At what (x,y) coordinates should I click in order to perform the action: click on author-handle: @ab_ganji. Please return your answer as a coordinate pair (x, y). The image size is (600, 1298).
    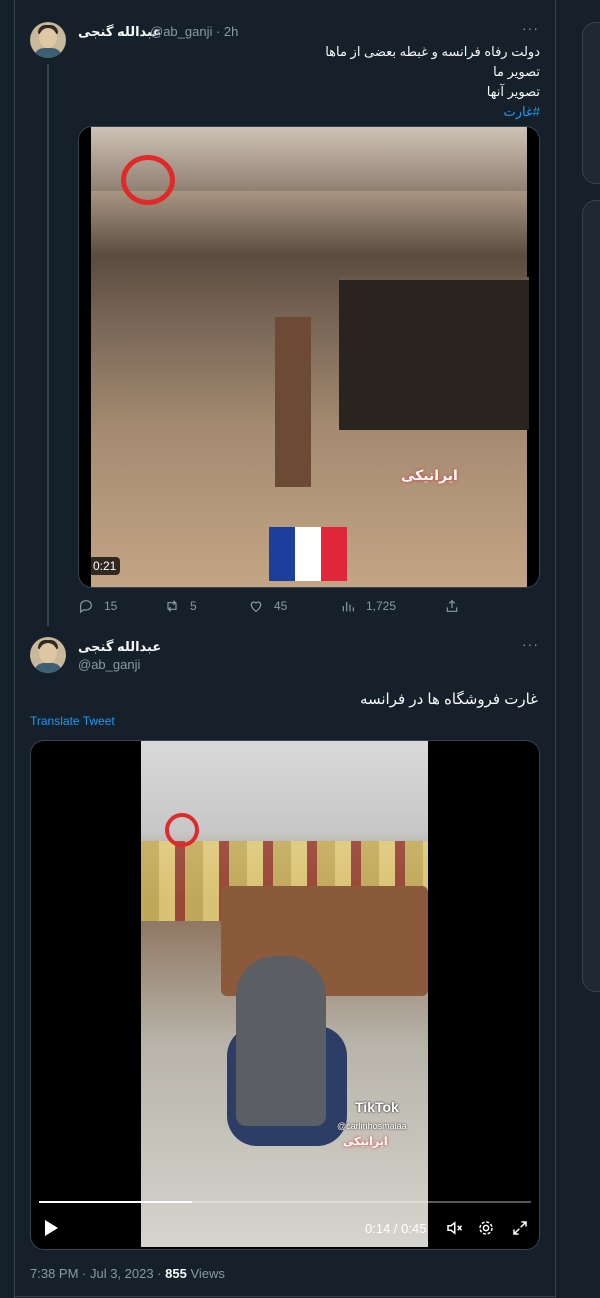
    Looking at the image, I should click on (109, 664).